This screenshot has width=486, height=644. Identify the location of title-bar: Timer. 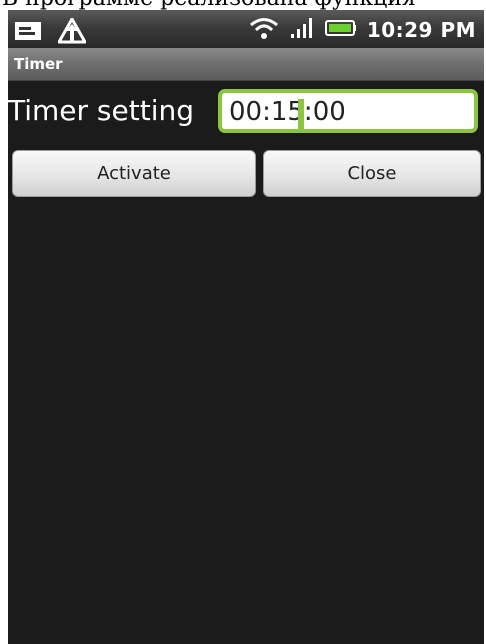
(246, 64).